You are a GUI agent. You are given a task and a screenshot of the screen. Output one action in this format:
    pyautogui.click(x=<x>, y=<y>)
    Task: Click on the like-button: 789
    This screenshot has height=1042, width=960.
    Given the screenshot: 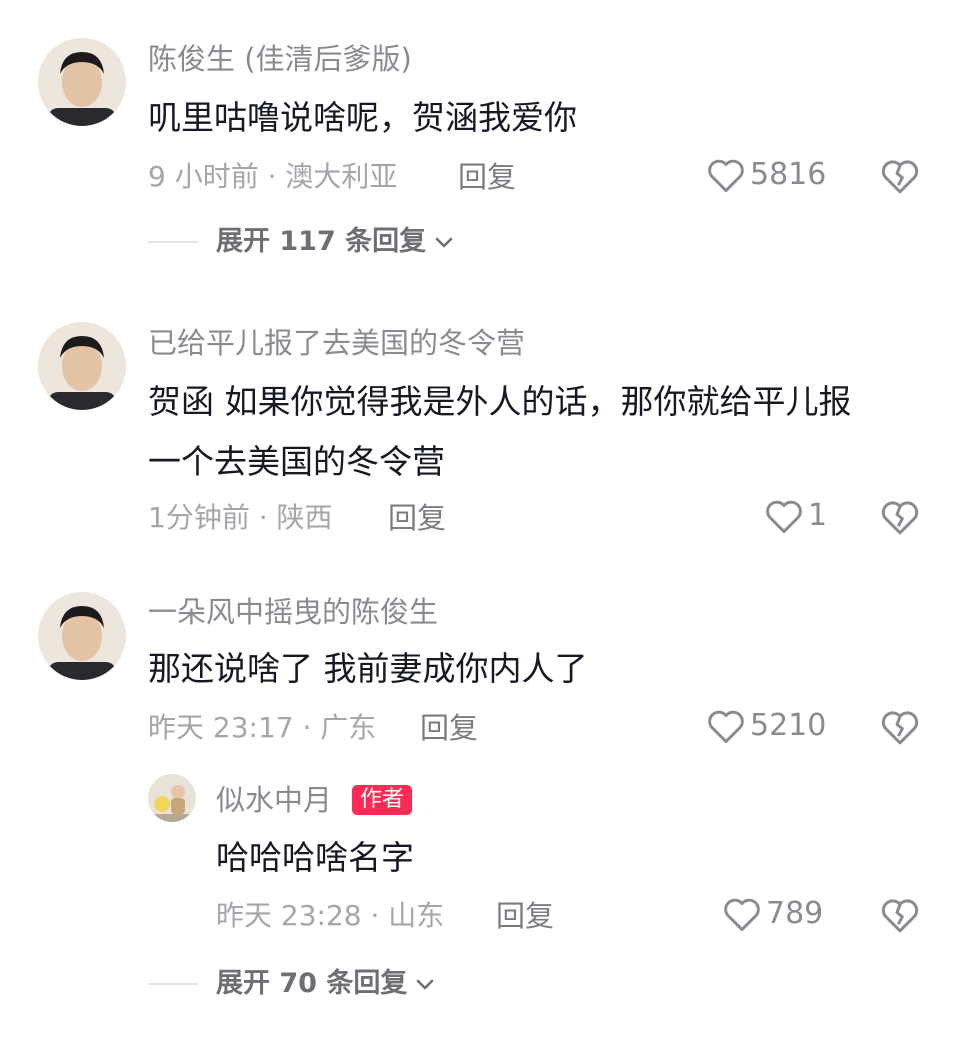 What is the action you would take?
    pyautogui.click(x=772, y=914)
    